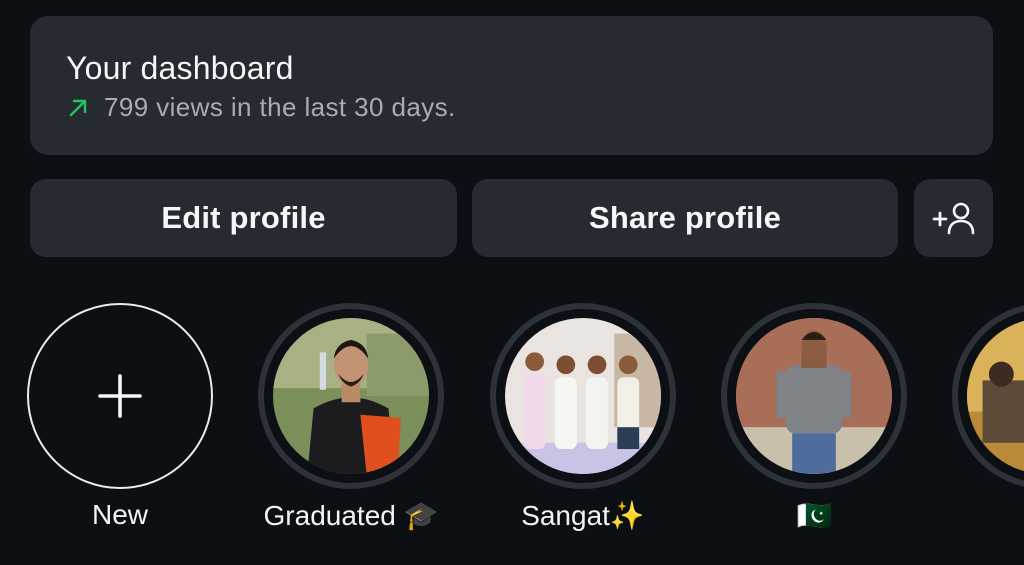 This screenshot has height=565, width=1024. Describe the element at coordinates (583, 515) in the screenshot. I see `highlight-label: Sangat✨` at that location.